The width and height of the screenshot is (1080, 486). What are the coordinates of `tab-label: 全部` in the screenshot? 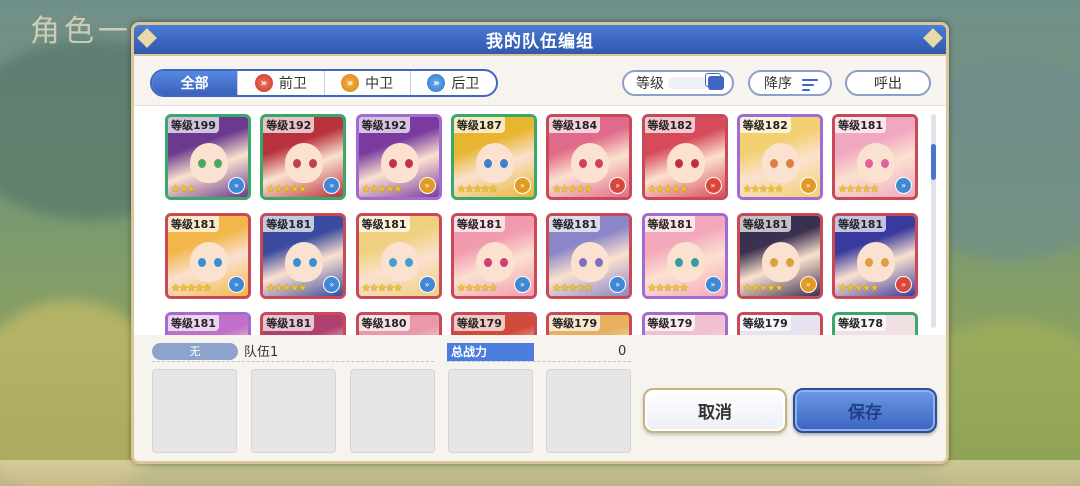 It's located at (194, 84).